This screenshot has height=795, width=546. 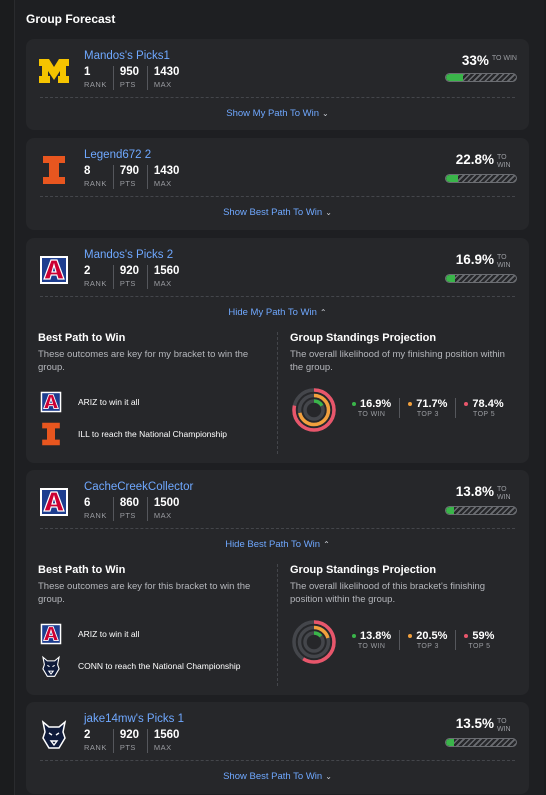 I want to click on projection-rings, so click(x=314, y=410).